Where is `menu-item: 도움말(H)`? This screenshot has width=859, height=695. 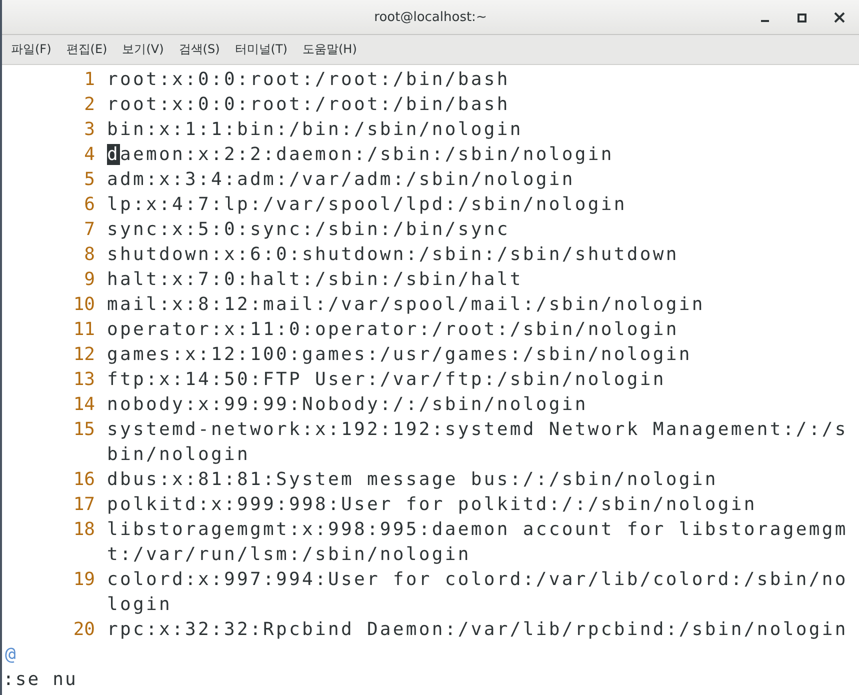
menu-item: 도움말(H) is located at coordinates (329, 49).